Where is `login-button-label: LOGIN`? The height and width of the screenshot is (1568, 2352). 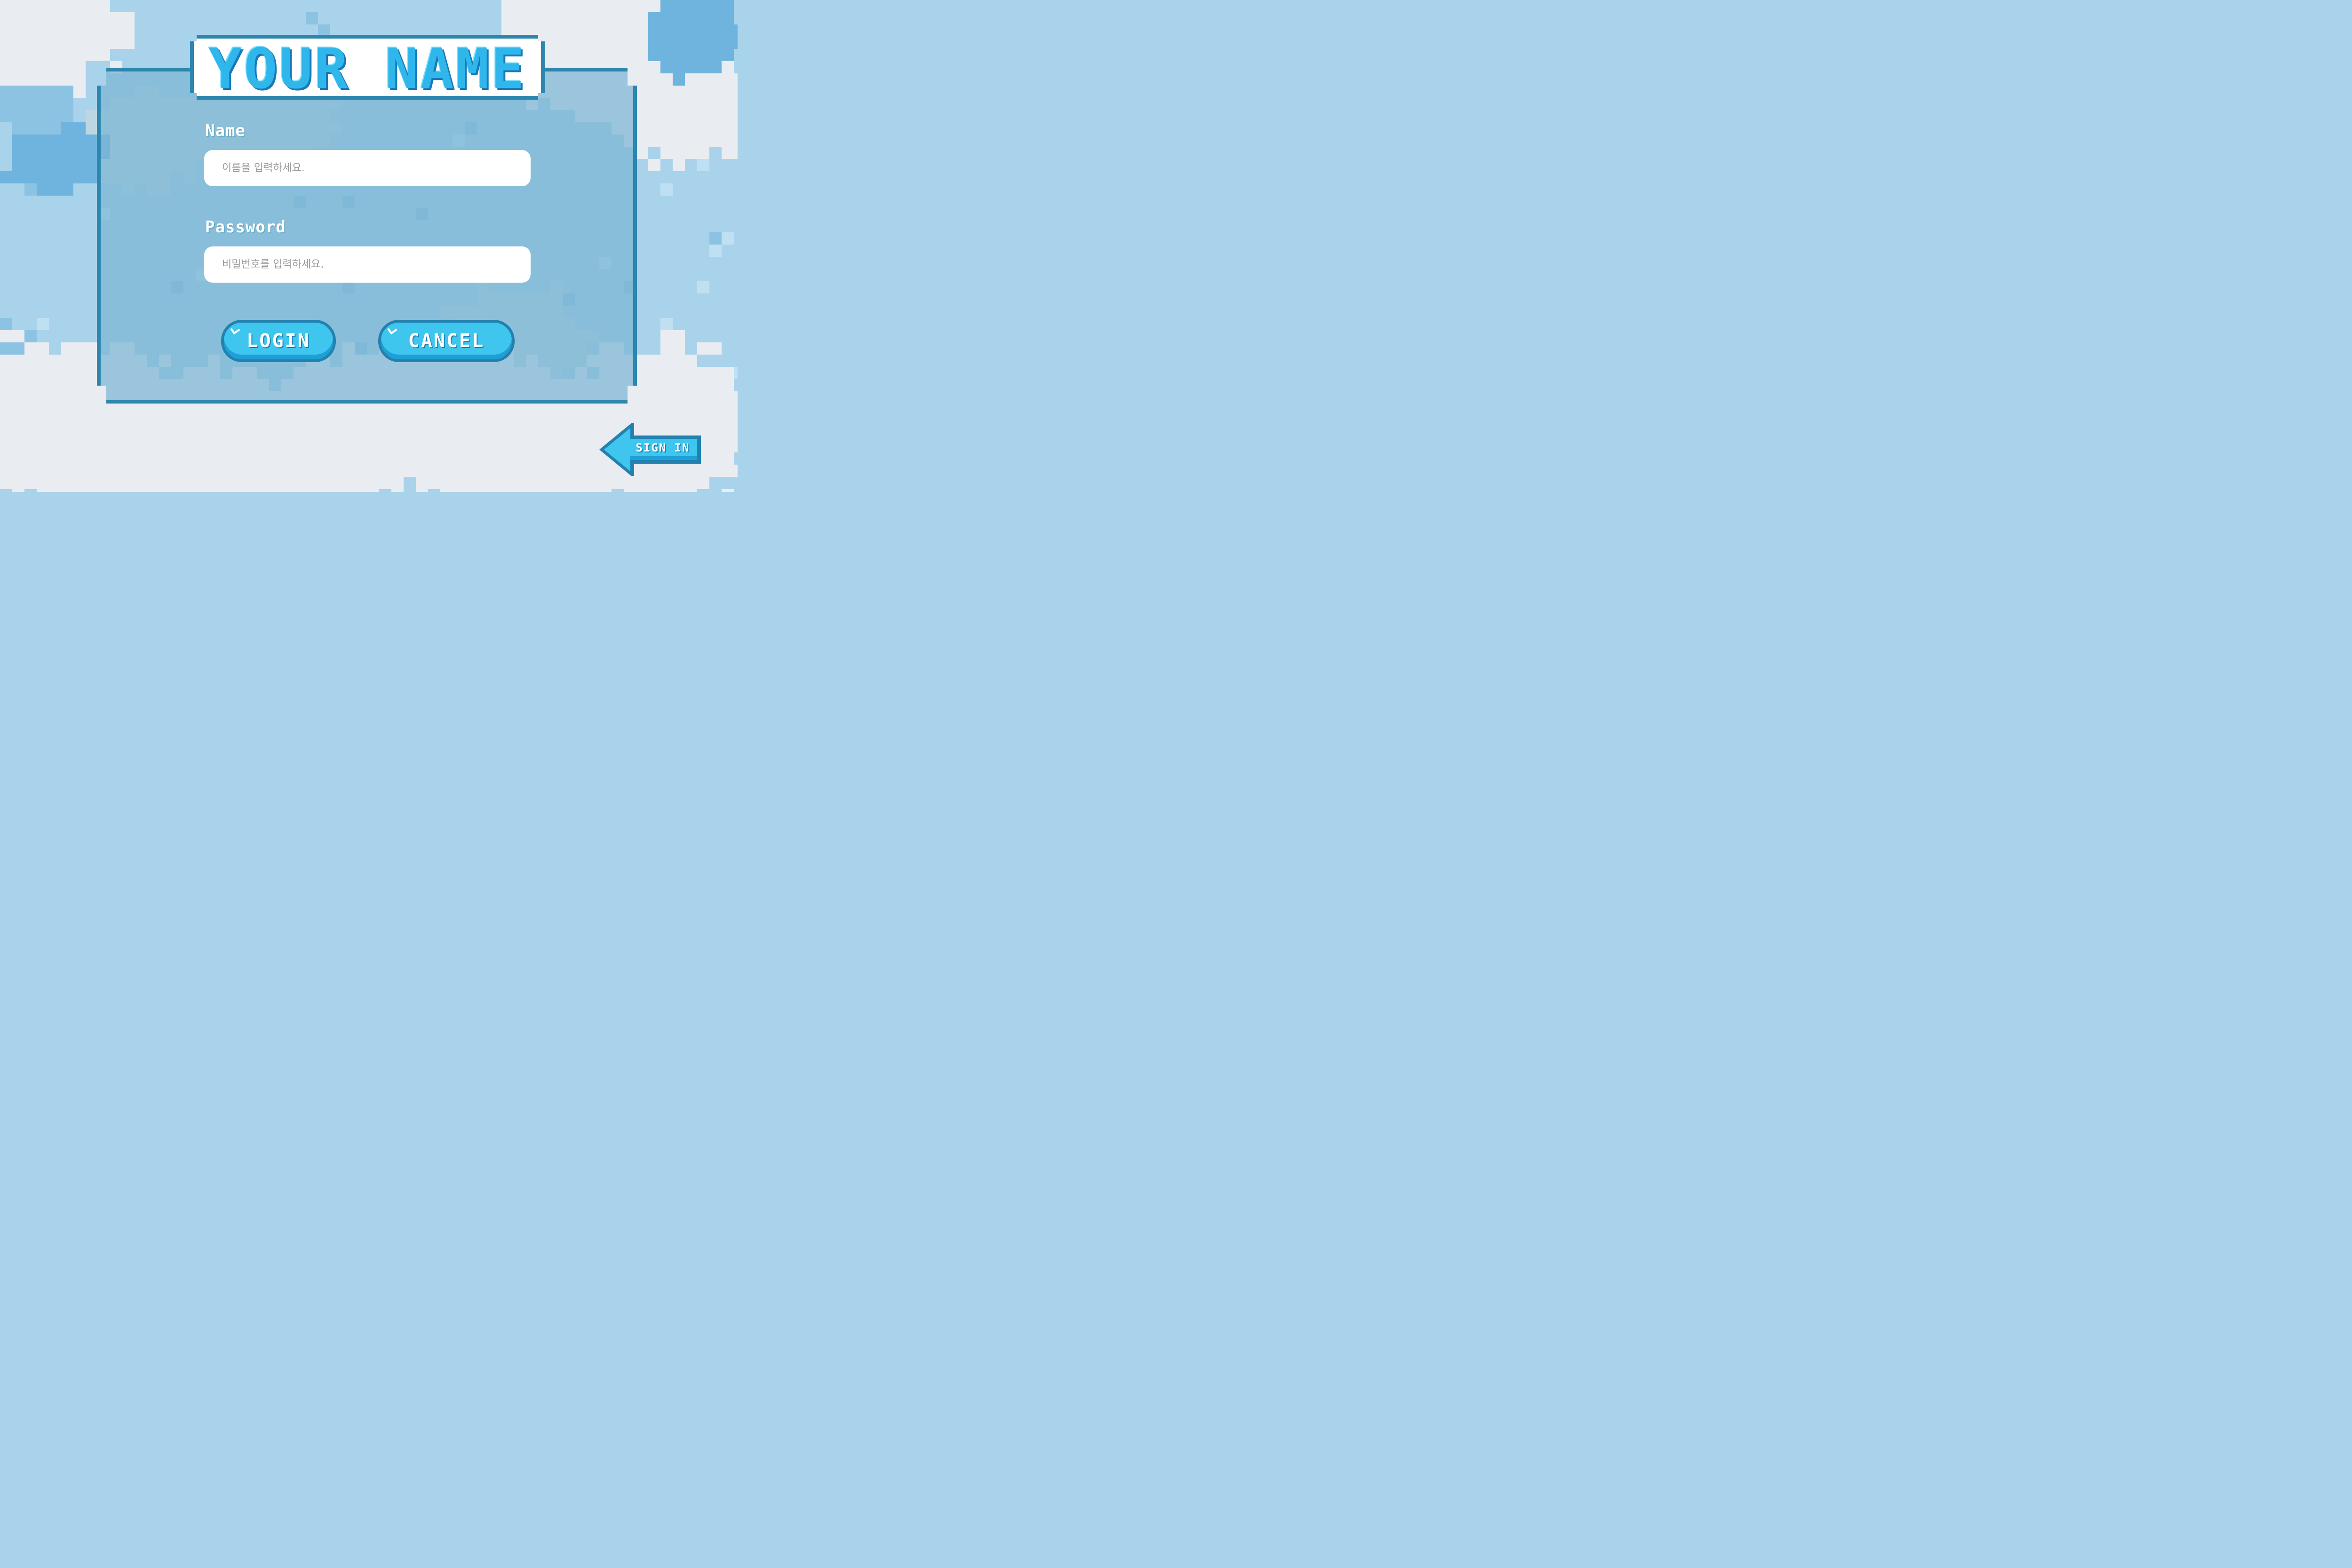
login-button-label: LOGIN is located at coordinates (278, 341).